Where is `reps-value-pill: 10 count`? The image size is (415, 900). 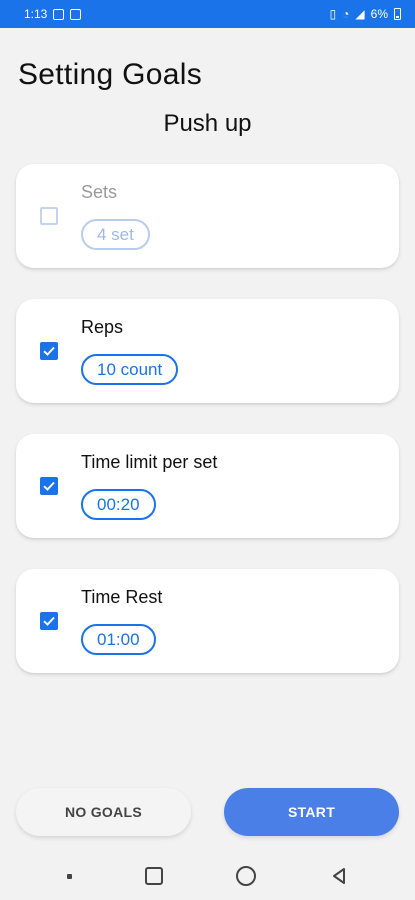
reps-value-pill: 10 count is located at coordinates (130, 369).